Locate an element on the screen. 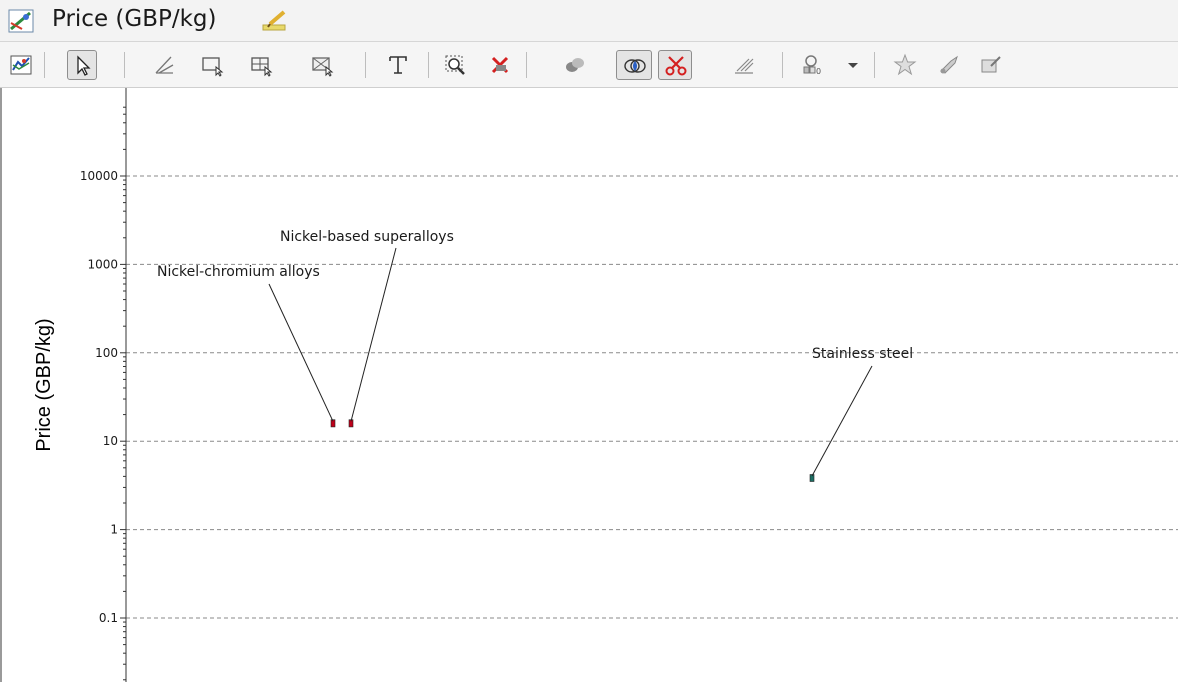 This screenshot has width=1178, height=682. annotation-label: Stainless steel is located at coordinates (862, 354).